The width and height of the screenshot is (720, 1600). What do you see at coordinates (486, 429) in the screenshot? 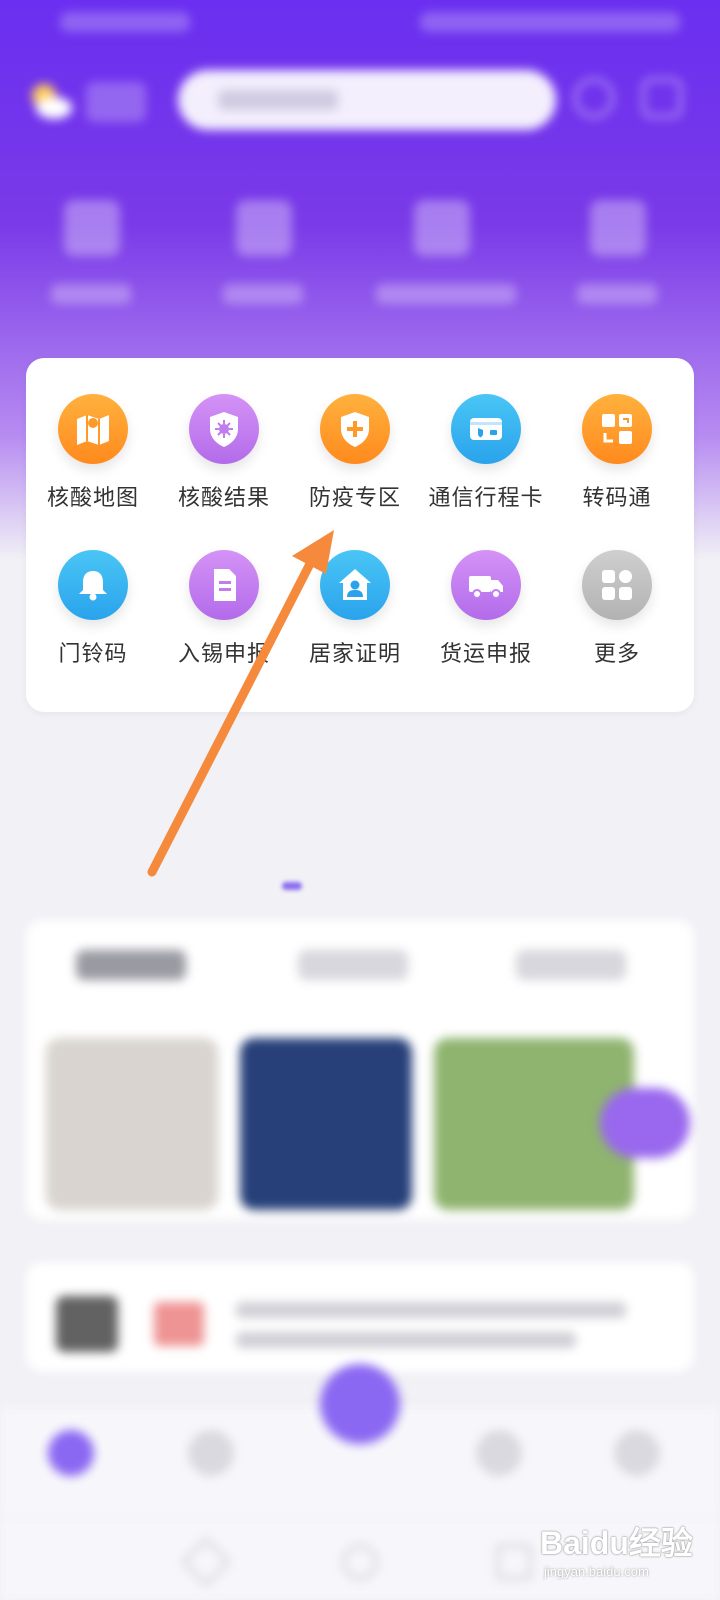
I see `travel-card-icon` at bounding box center [486, 429].